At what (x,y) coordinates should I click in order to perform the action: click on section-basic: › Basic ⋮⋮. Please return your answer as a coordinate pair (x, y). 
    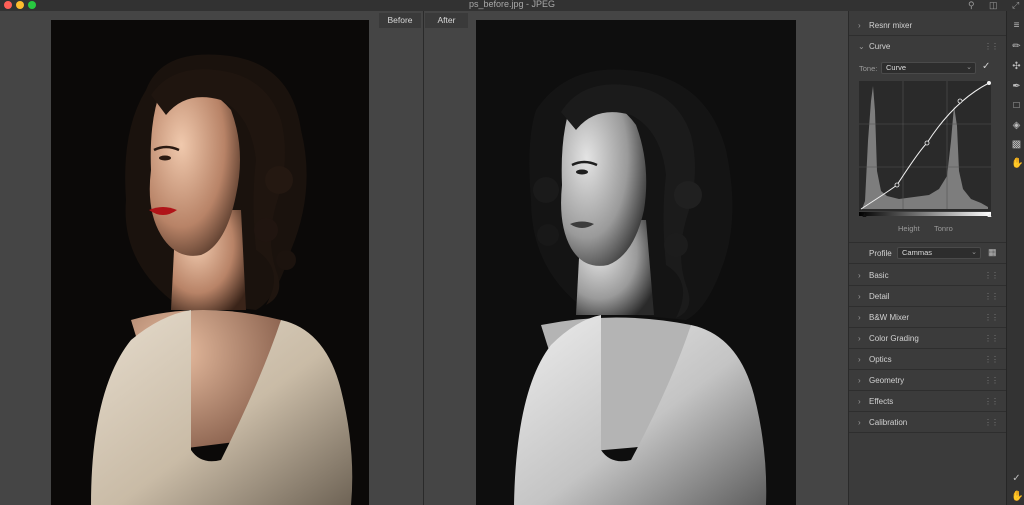
    Looking at the image, I should click on (927, 275).